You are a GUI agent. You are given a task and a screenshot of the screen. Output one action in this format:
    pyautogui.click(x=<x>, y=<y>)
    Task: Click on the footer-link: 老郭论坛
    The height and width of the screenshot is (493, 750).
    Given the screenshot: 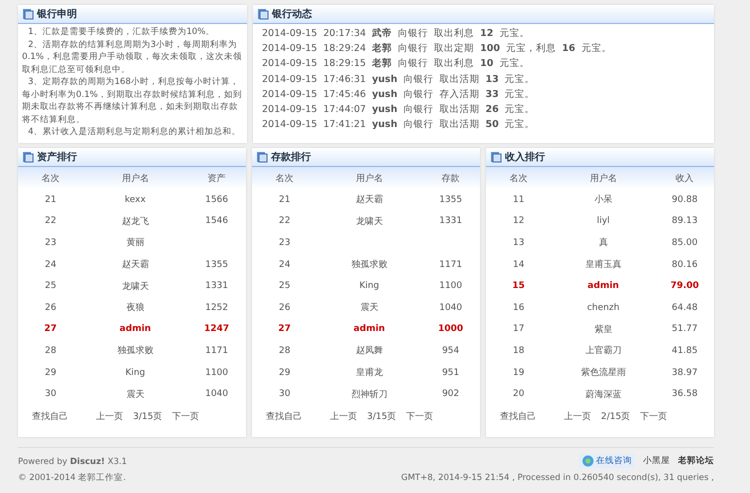 What is the action you would take?
    pyautogui.click(x=696, y=461)
    